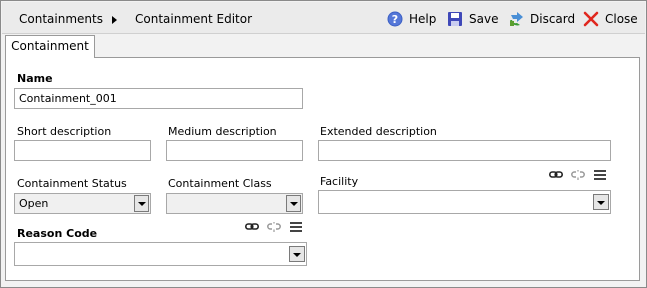 The height and width of the screenshot is (288, 647). I want to click on help-label: Help, so click(423, 19).